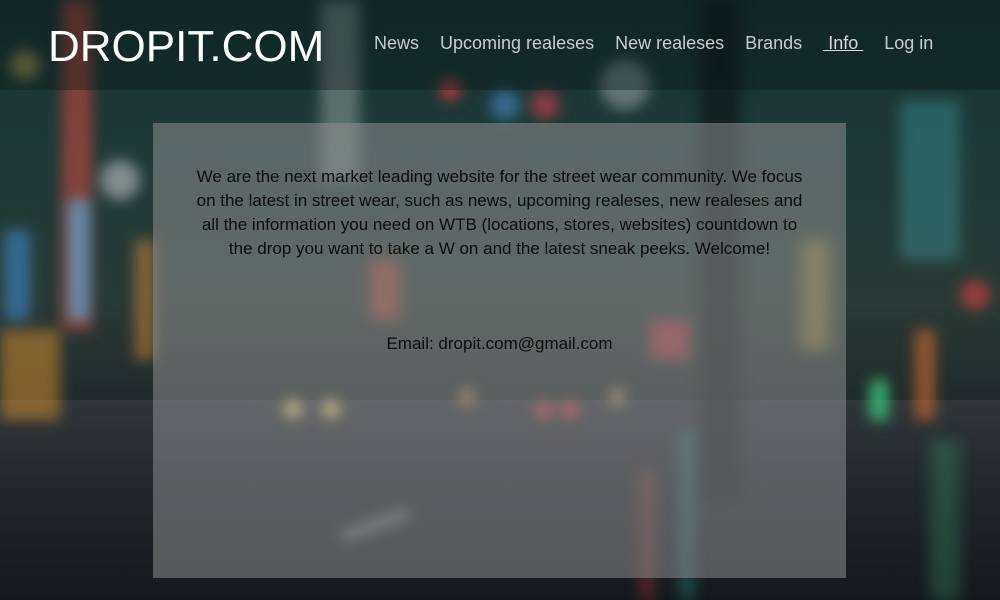 This screenshot has height=600, width=1000. Describe the element at coordinates (773, 43) in the screenshot. I see `nav-link-brands: Brands` at that location.